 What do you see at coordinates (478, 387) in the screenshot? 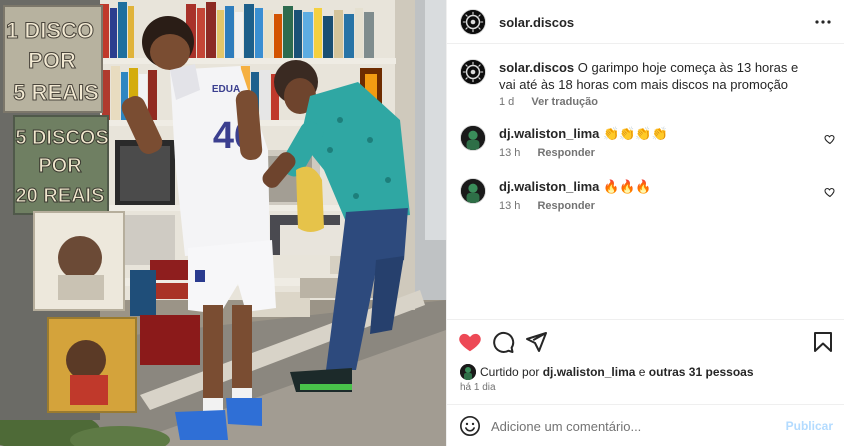
I see `post-age: há 1 dia` at bounding box center [478, 387].